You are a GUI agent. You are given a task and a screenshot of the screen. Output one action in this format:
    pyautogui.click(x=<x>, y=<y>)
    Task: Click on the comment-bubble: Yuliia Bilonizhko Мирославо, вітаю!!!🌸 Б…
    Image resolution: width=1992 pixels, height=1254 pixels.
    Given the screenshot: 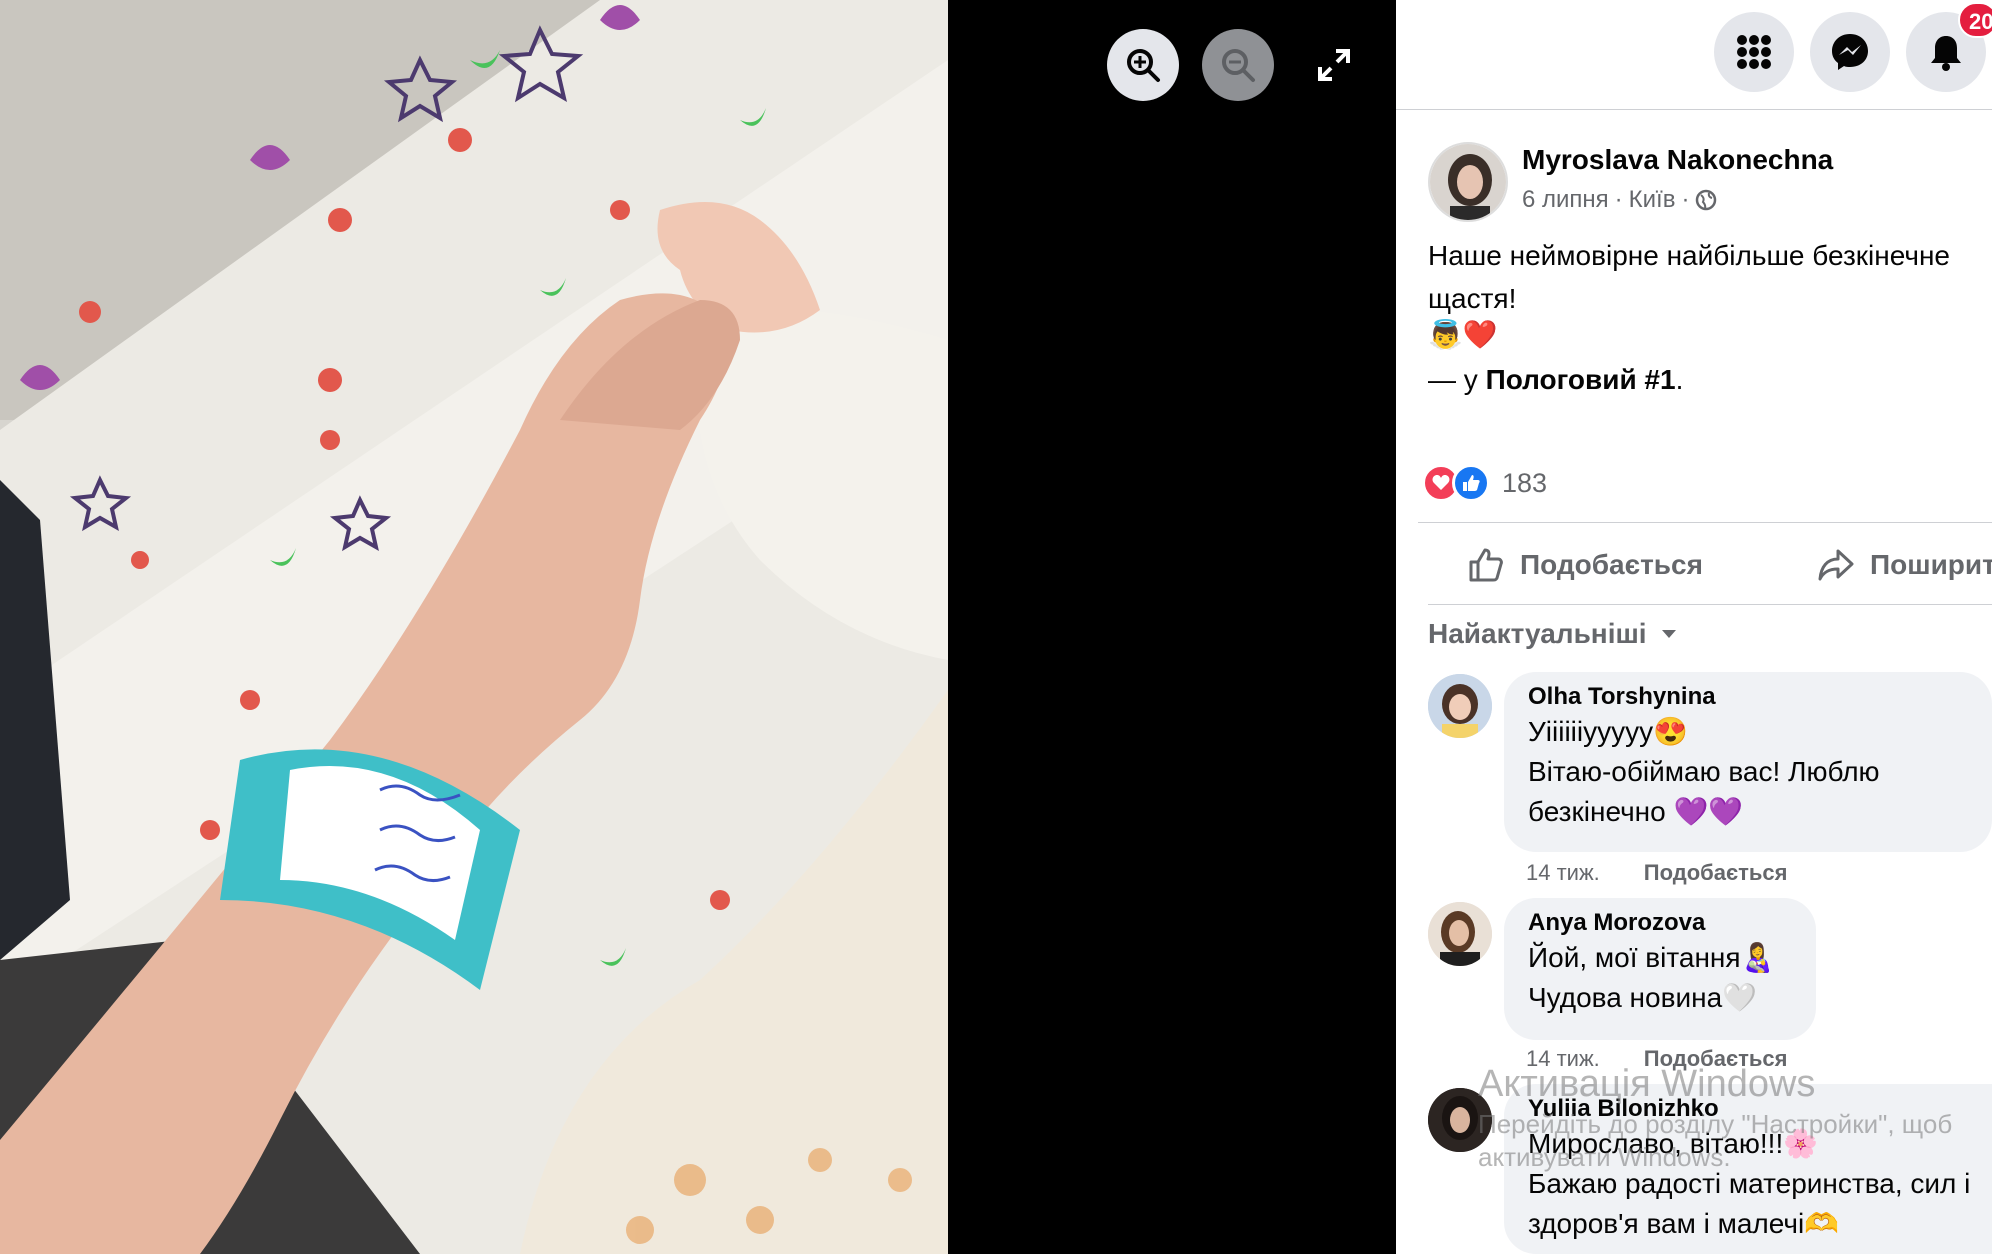 What is the action you would take?
    pyautogui.click(x=1748, y=1169)
    